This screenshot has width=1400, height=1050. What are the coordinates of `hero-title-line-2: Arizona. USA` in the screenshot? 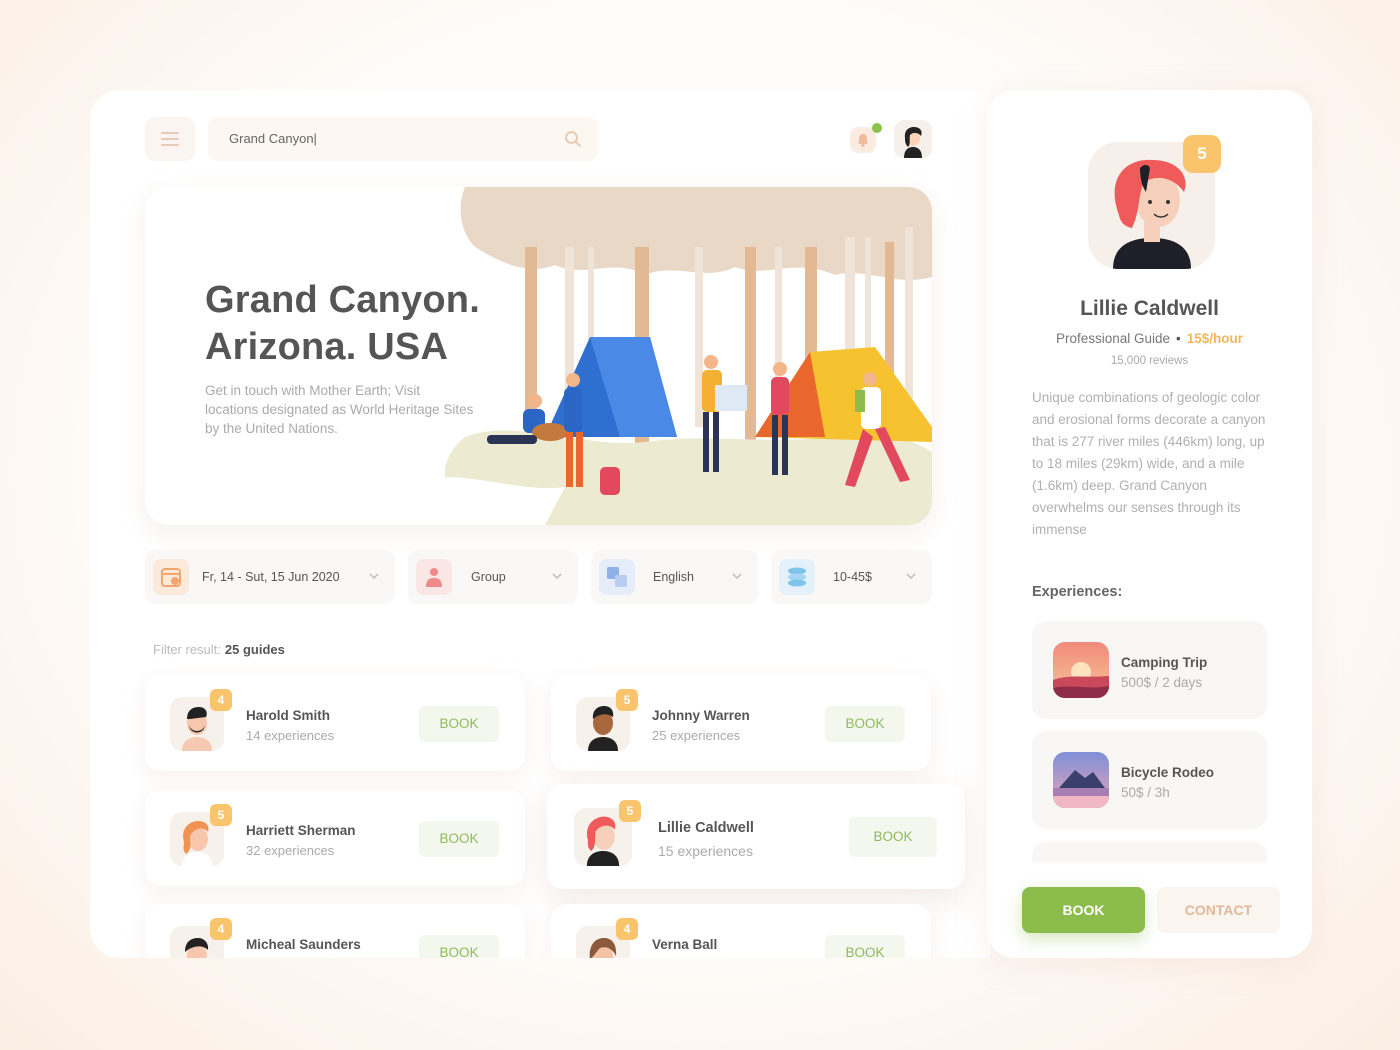 It's located at (327, 347).